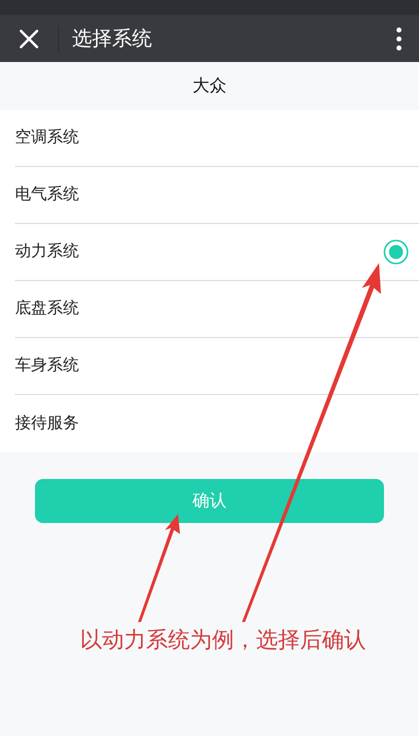 This screenshot has width=419, height=736. I want to click on close-icon, so click(29, 38).